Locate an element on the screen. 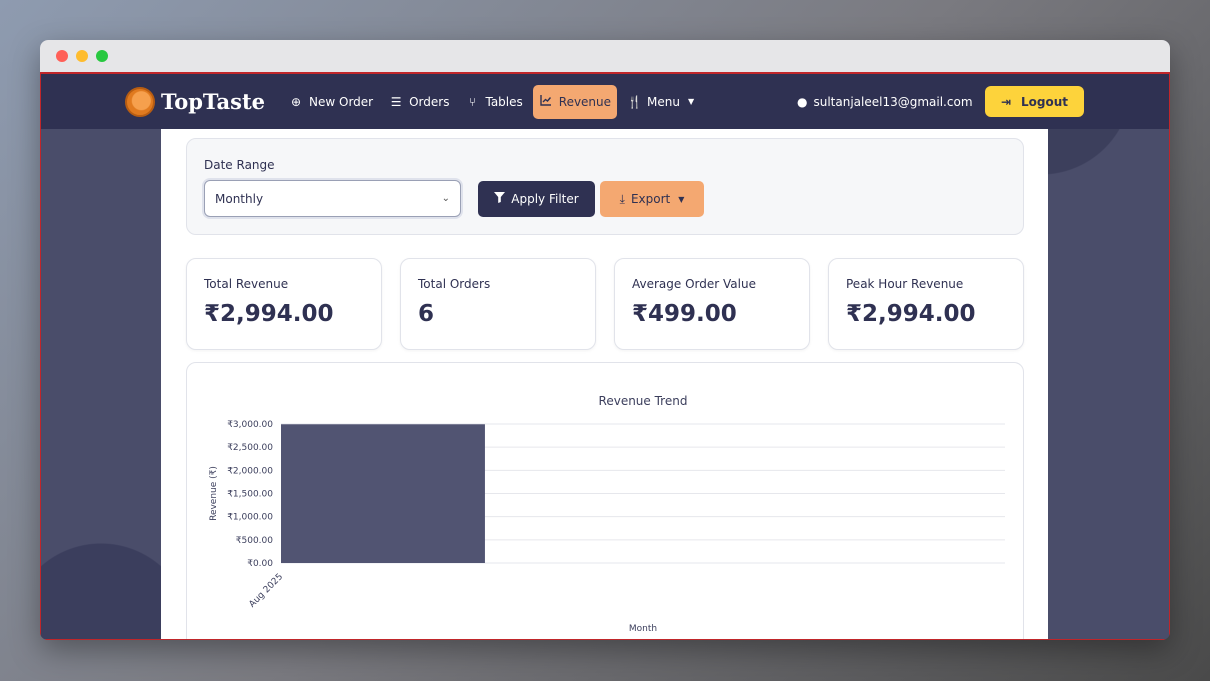 The height and width of the screenshot is (681, 1210). sign-out-icon: ⇥ is located at coordinates (1006, 101).